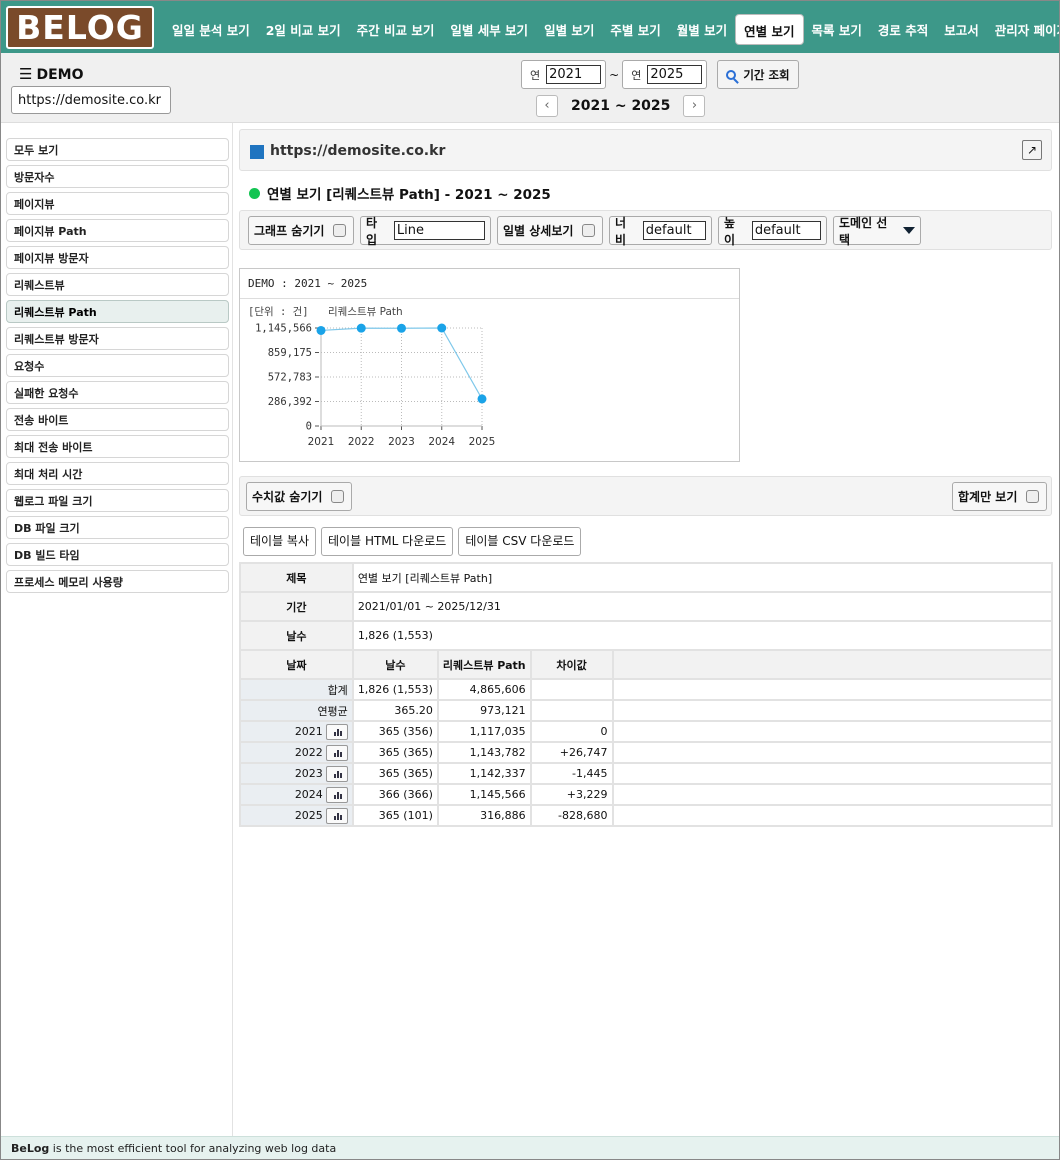 The width and height of the screenshot is (1060, 1160). What do you see at coordinates (395, 689) in the screenshot?
I see `row-days: 1,826 (1,553)` at bounding box center [395, 689].